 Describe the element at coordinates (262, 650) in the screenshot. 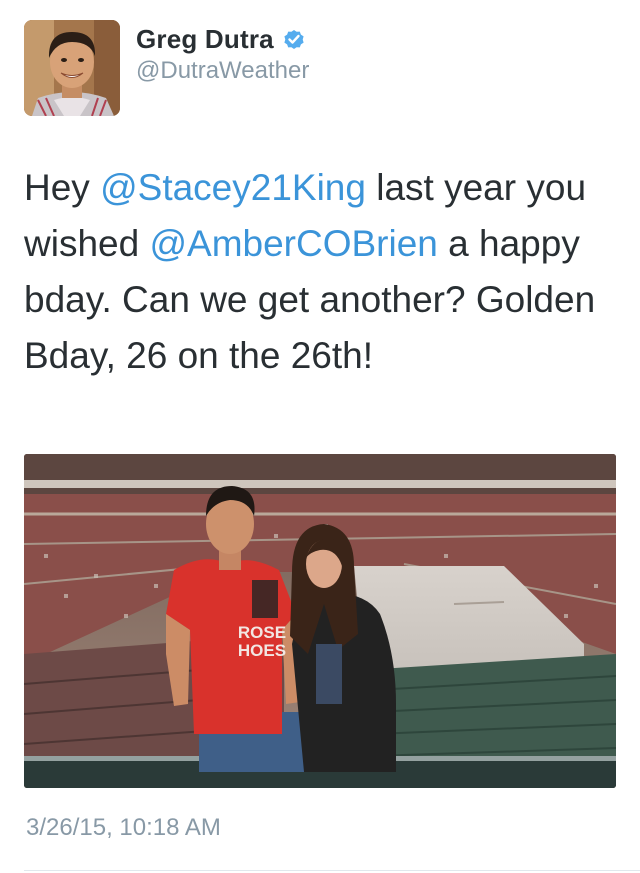

I see `shirt-text-line2: HOES` at that location.